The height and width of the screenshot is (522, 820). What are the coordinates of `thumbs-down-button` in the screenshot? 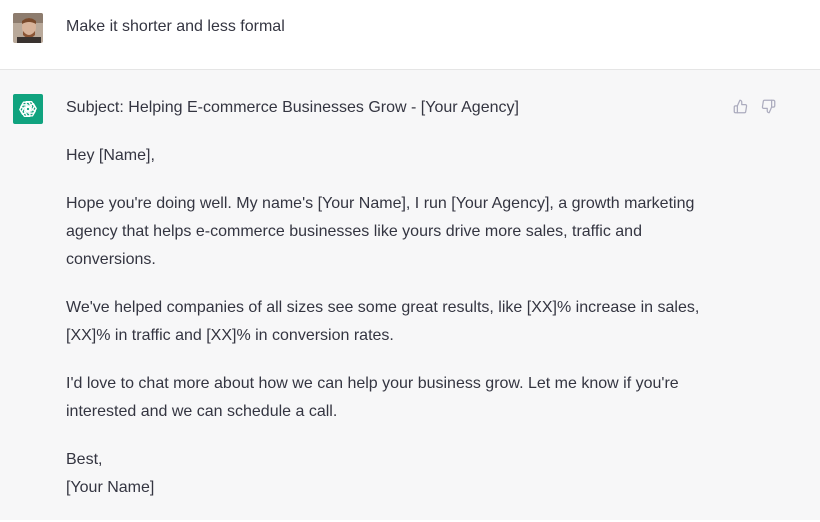 It's located at (768, 106).